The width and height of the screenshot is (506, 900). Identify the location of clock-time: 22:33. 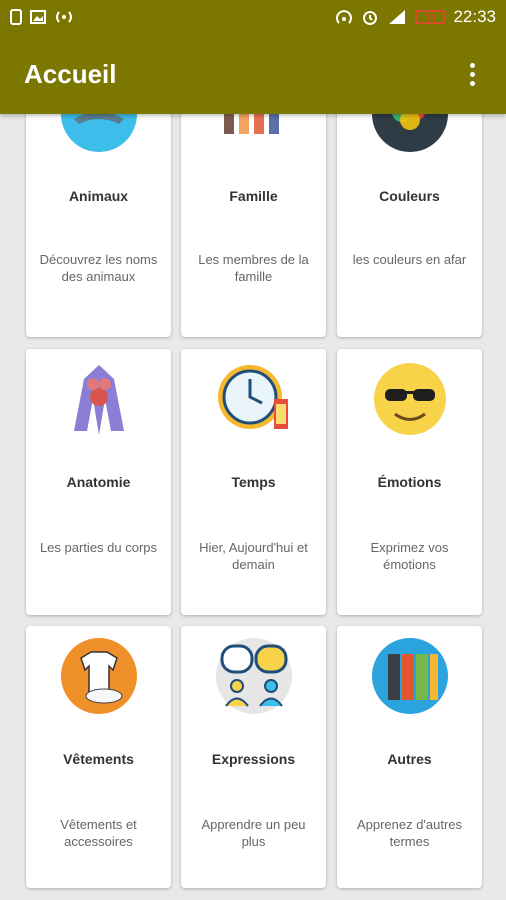
(474, 16).